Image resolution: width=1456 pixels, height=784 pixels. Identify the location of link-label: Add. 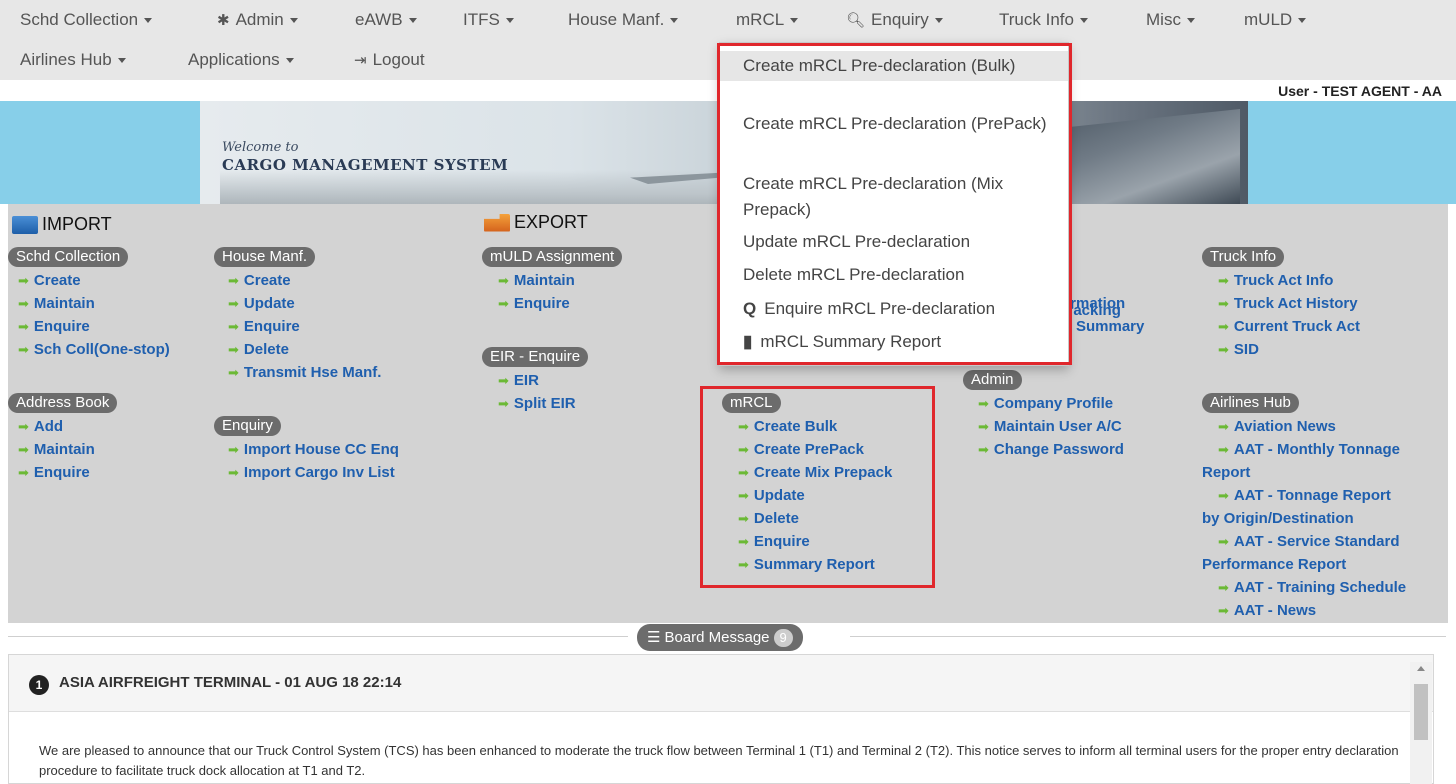
(48, 426).